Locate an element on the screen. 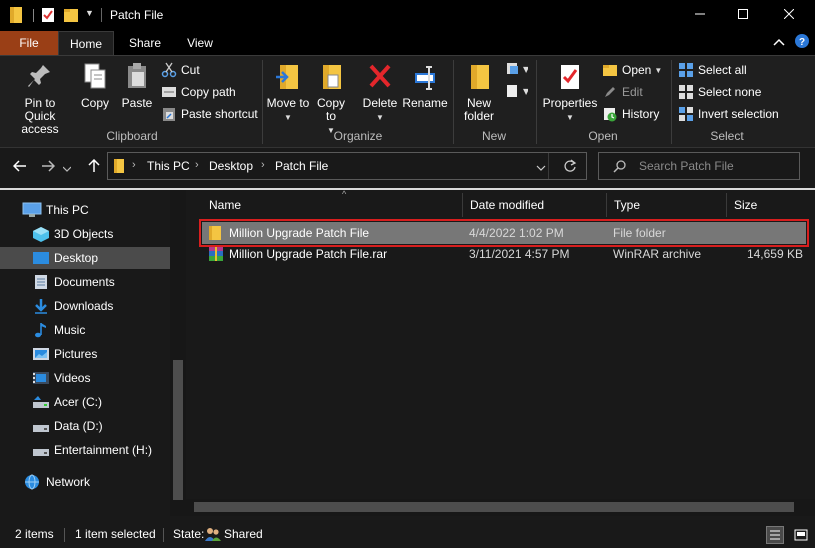 The height and width of the screenshot is (548, 815). move-to-label: Move to is located at coordinates (288, 103).